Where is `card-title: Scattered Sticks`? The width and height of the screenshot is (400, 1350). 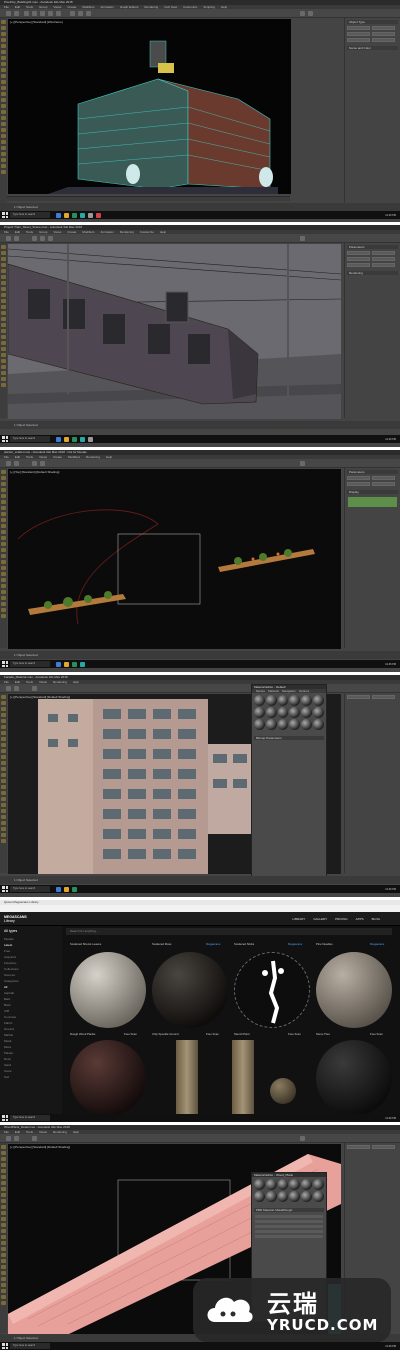
card-title: Scattered Sticks is located at coordinates (244, 944).